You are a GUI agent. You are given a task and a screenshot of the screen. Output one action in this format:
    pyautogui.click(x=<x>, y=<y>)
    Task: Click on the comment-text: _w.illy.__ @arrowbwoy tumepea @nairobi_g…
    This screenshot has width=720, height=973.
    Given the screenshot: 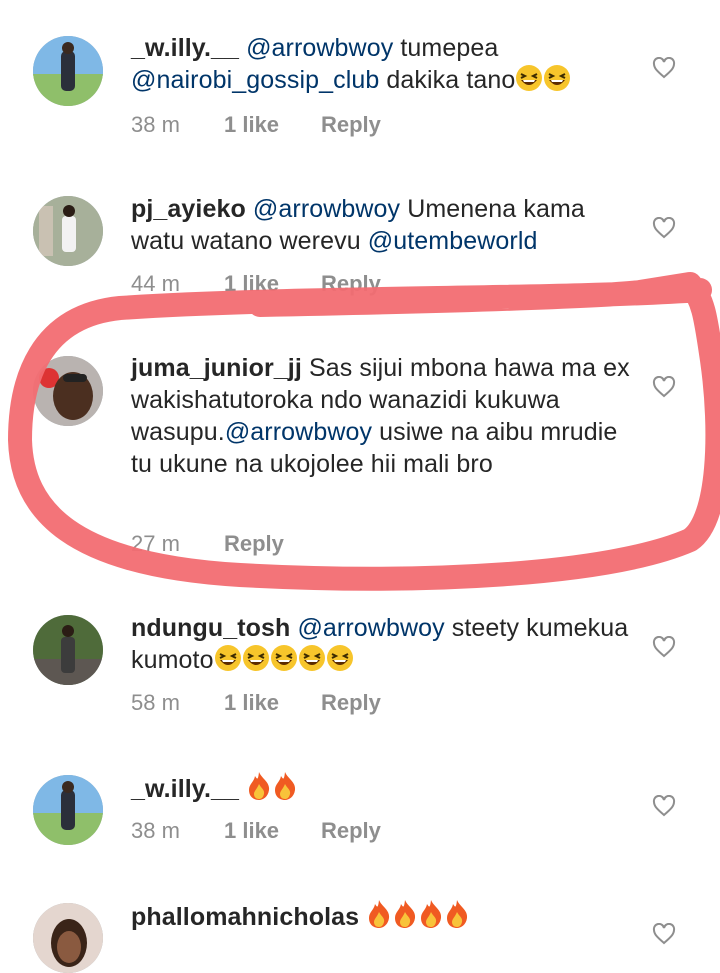 What is the action you would take?
    pyautogui.click(x=381, y=66)
    